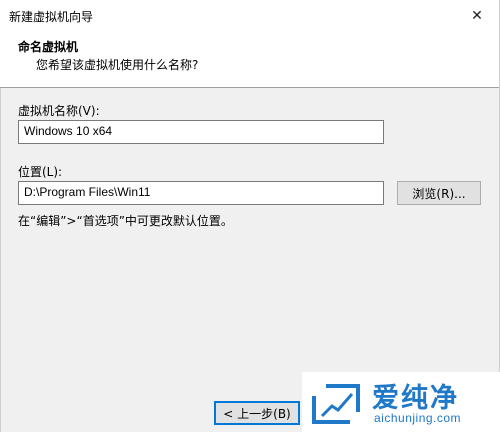 This screenshot has width=500, height=432. Describe the element at coordinates (0, 260) in the screenshot. I see `window-border-left` at that location.